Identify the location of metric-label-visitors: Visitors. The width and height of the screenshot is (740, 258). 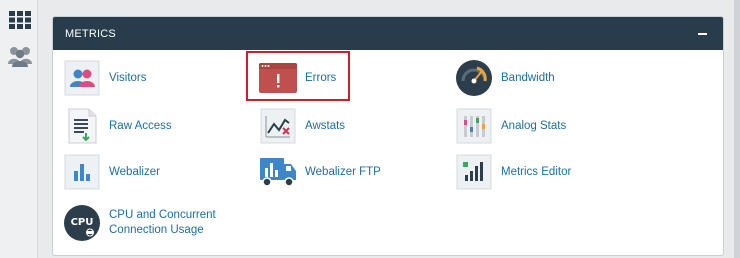
(128, 77).